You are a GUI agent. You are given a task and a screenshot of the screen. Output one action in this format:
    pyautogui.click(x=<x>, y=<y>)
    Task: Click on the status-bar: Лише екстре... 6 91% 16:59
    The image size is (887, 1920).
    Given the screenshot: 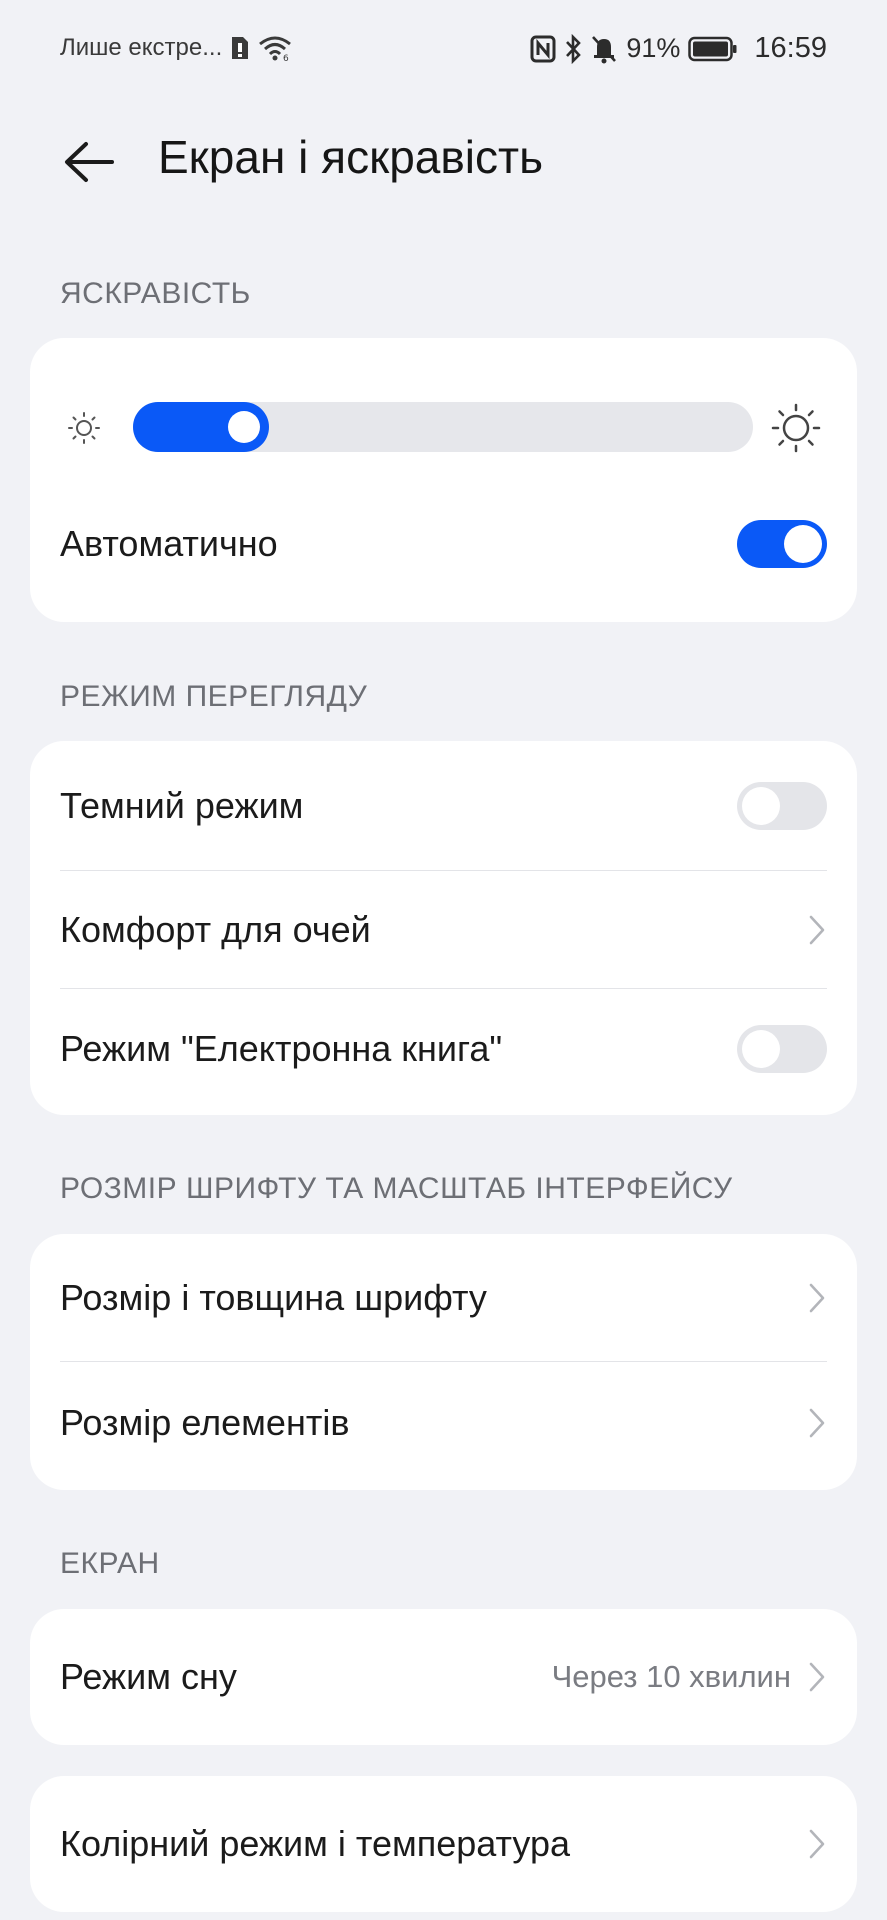 What is the action you would take?
    pyautogui.click(x=443, y=50)
    